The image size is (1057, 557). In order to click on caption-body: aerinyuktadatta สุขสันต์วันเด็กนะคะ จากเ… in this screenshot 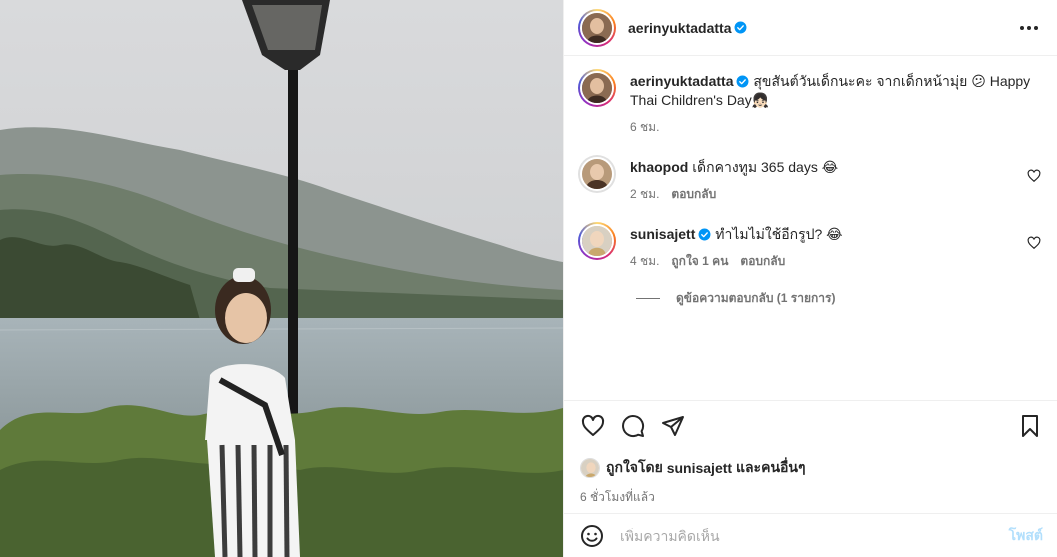, I will do `click(835, 103)`.